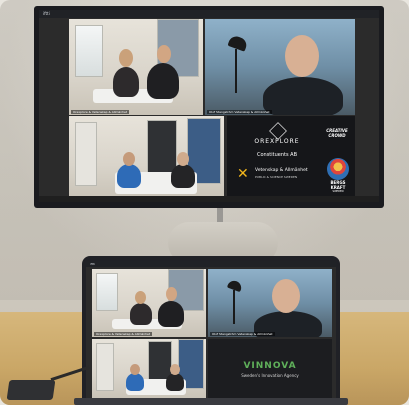 This screenshot has width=409, height=405. What do you see at coordinates (243, 174) in the screenshot?
I see `va-logo-icon: ✕` at bounding box center [243, 174].